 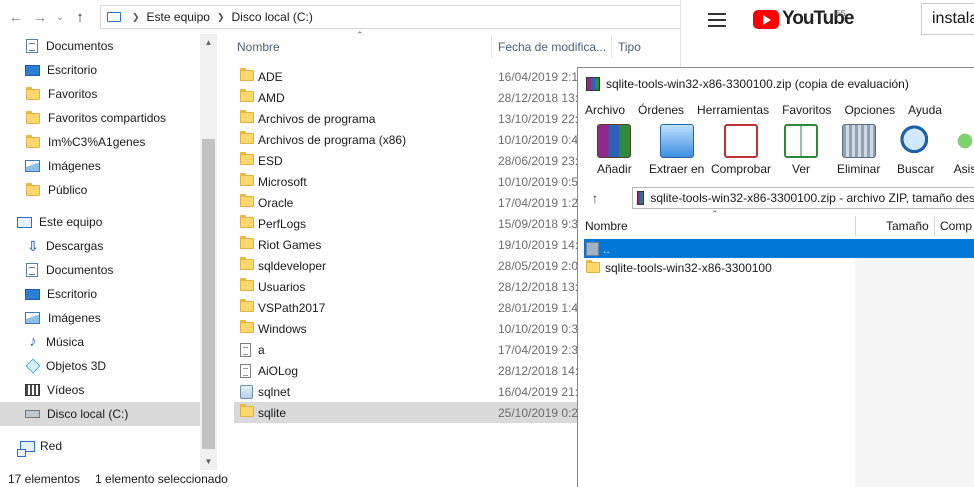 I want to click on scroll-down-icon: ▼, so click(x=208, y=461).